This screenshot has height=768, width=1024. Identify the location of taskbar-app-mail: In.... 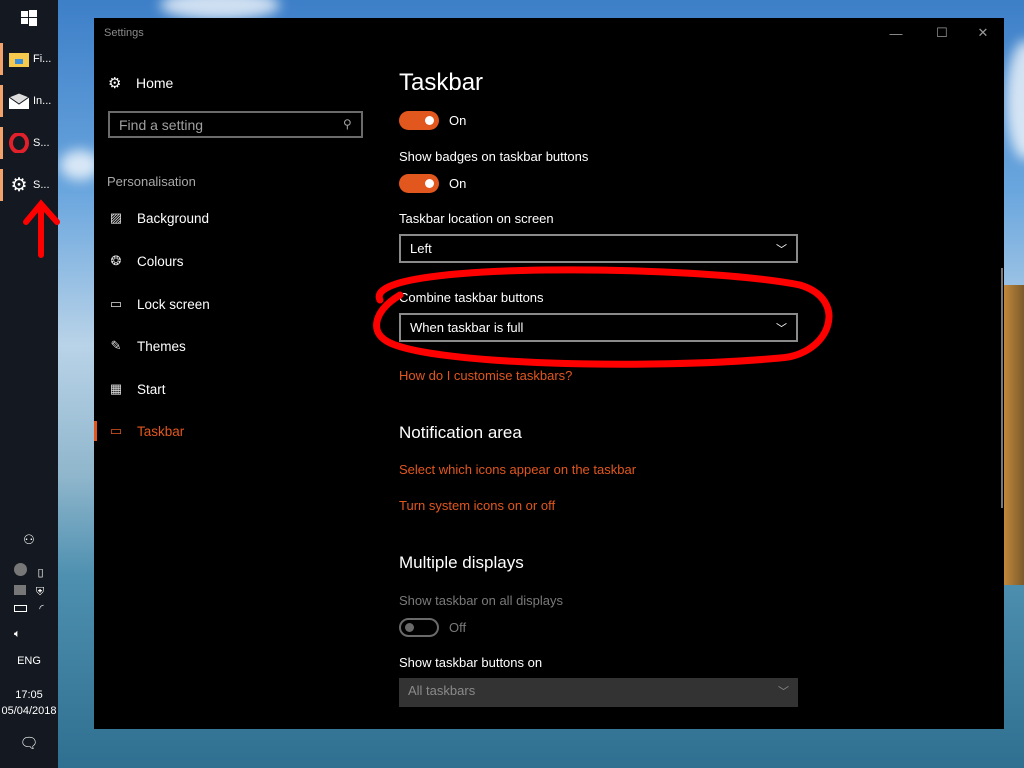
(29, 101).